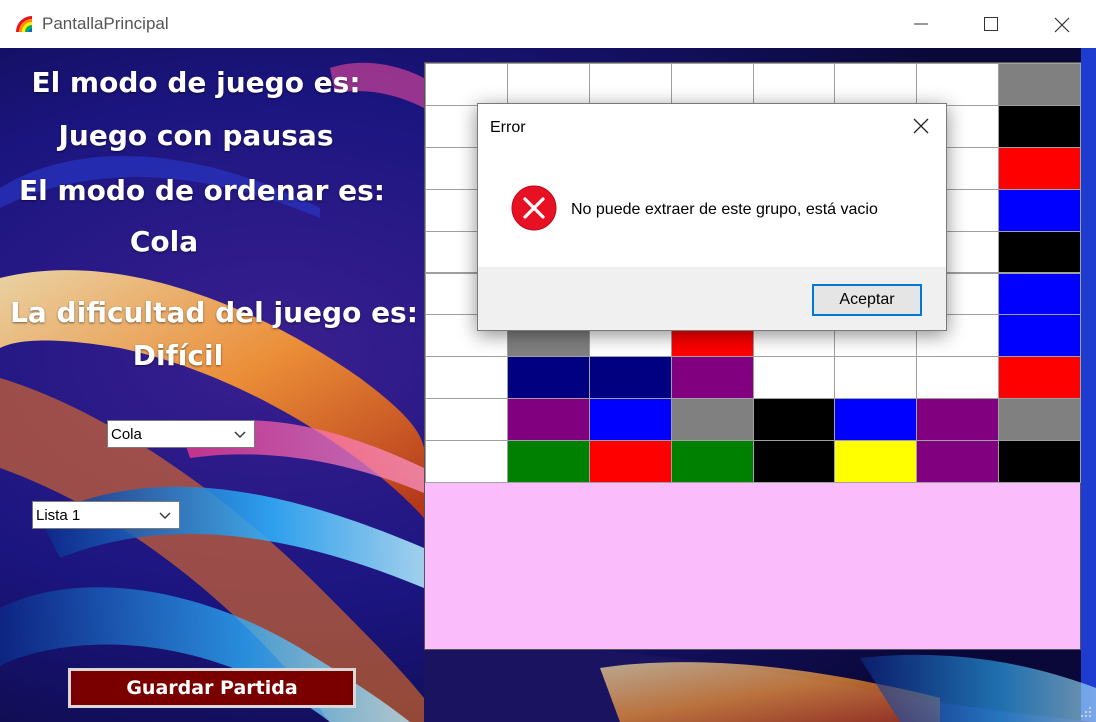  What do you see at coordinates (196, 135) in the screenshot?
I see `game-mode-value: Juego con pausas` at bounding box center [196, 135].